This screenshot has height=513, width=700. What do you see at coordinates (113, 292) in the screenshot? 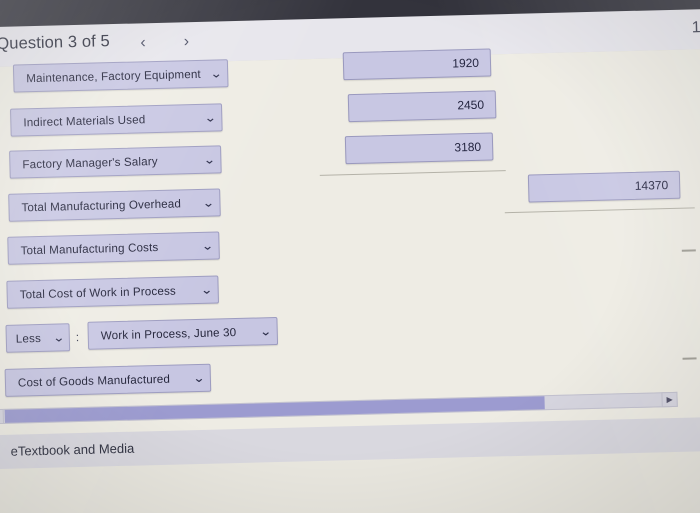
I see `account-select-total-cost-of-work-in-process: Total Cost of Work in Process ⌄` at bounding box center [113, 292].